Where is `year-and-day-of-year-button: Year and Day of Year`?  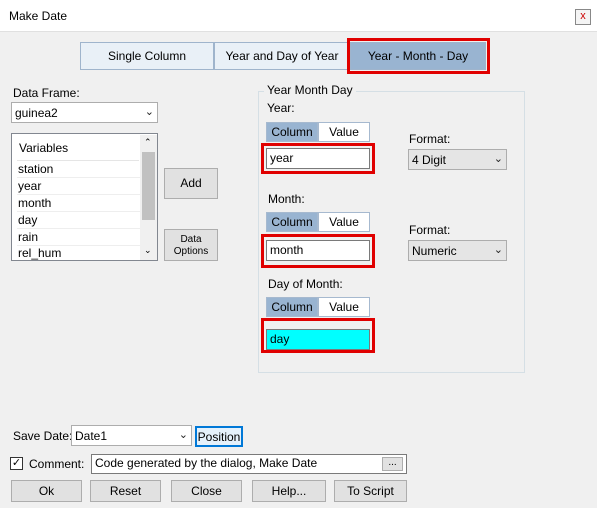 year-and-day-of-year-button: Year and Day of Year is located at coordinates (282, 56).